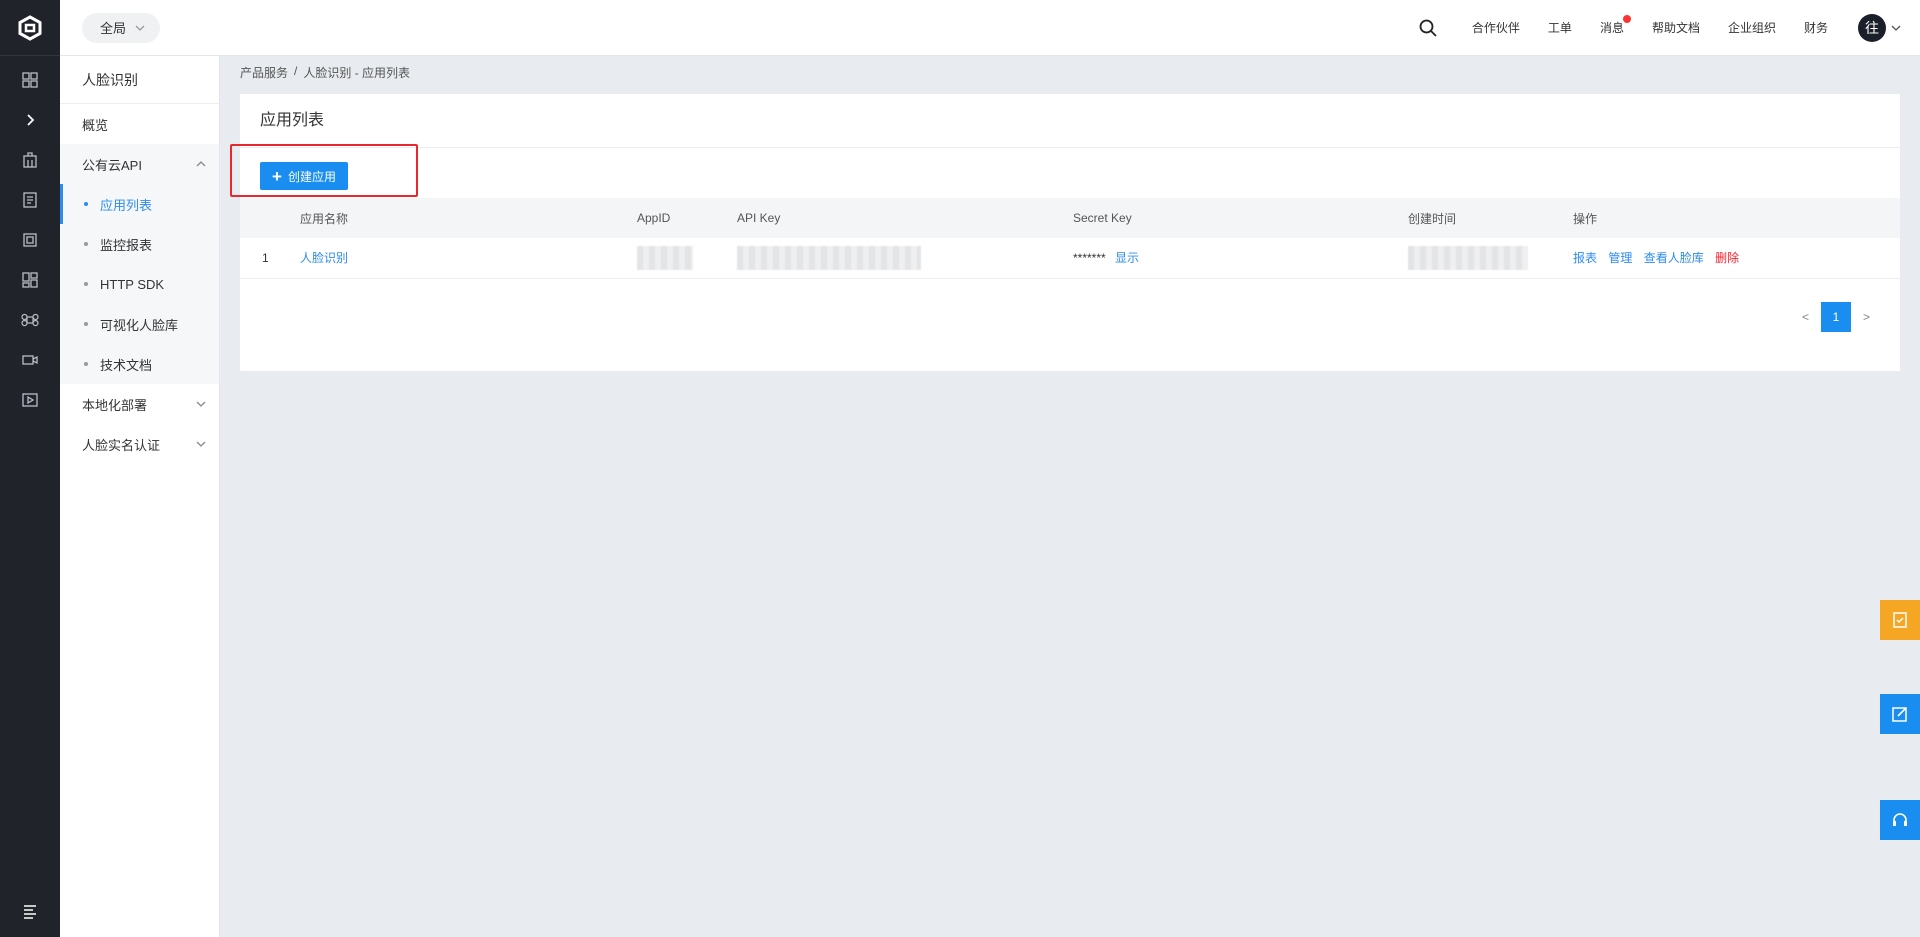 The width and height of the screenshot is (1920, 937). Describe the element at coordinates (1626, 19) in the screenshot. I see `unread-dot` at that location.